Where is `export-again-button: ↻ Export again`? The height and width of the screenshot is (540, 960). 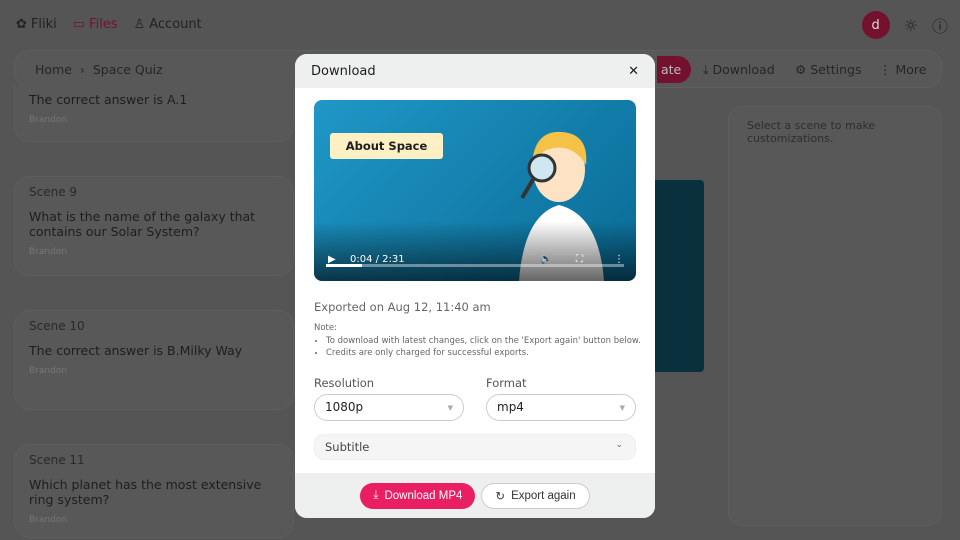
export-again-button: ↻ Export again is located at coordinates (535, 495).